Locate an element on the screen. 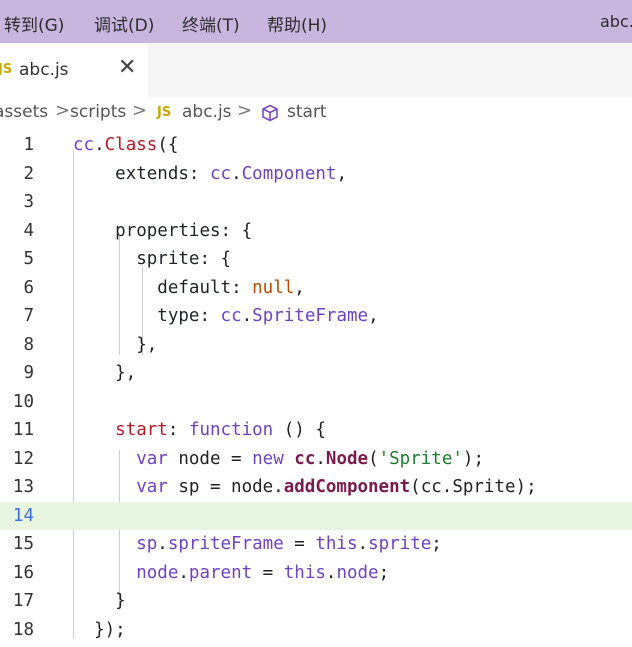  code-line-17: 17 } is located at coordinates (316, 601).